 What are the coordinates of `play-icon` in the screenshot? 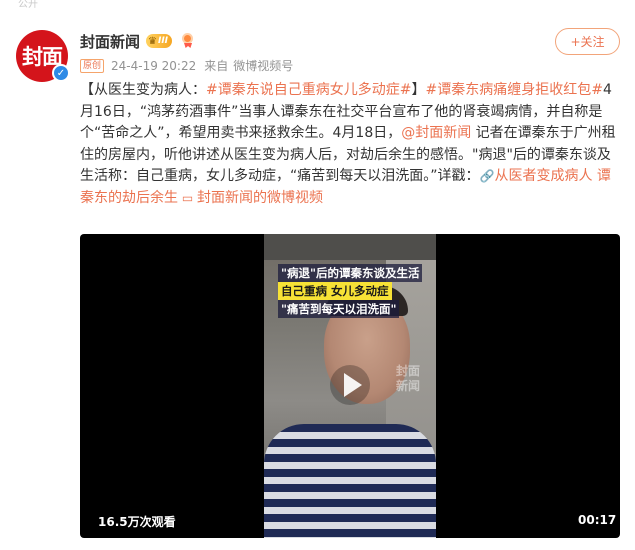 It's located at (352, 385).